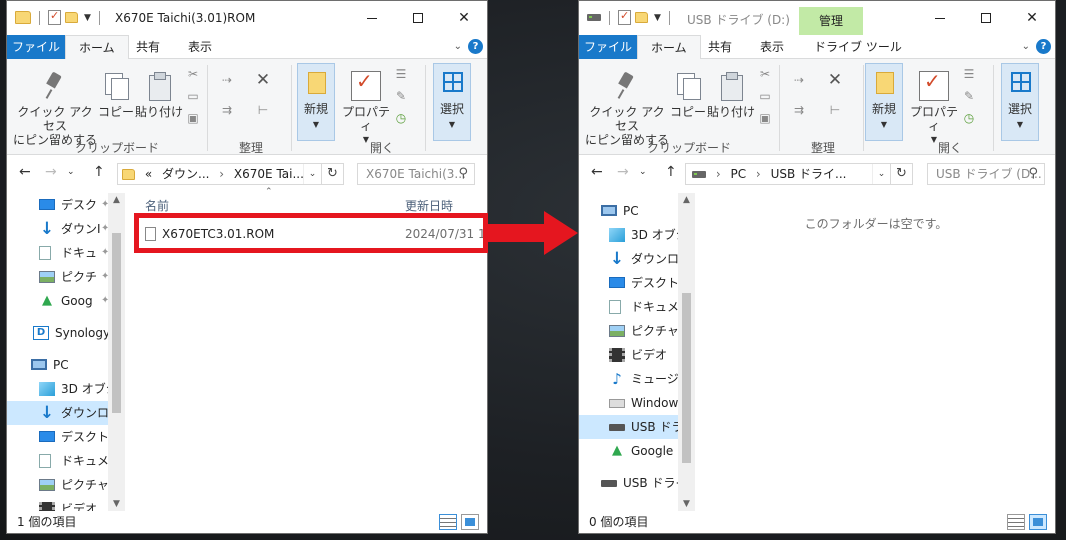 Image resolution: width=1066 pixels, height=540 pixels. Describe the element at coordinates (372, 18) in the screenshot. I see `minimize-button` at that location.